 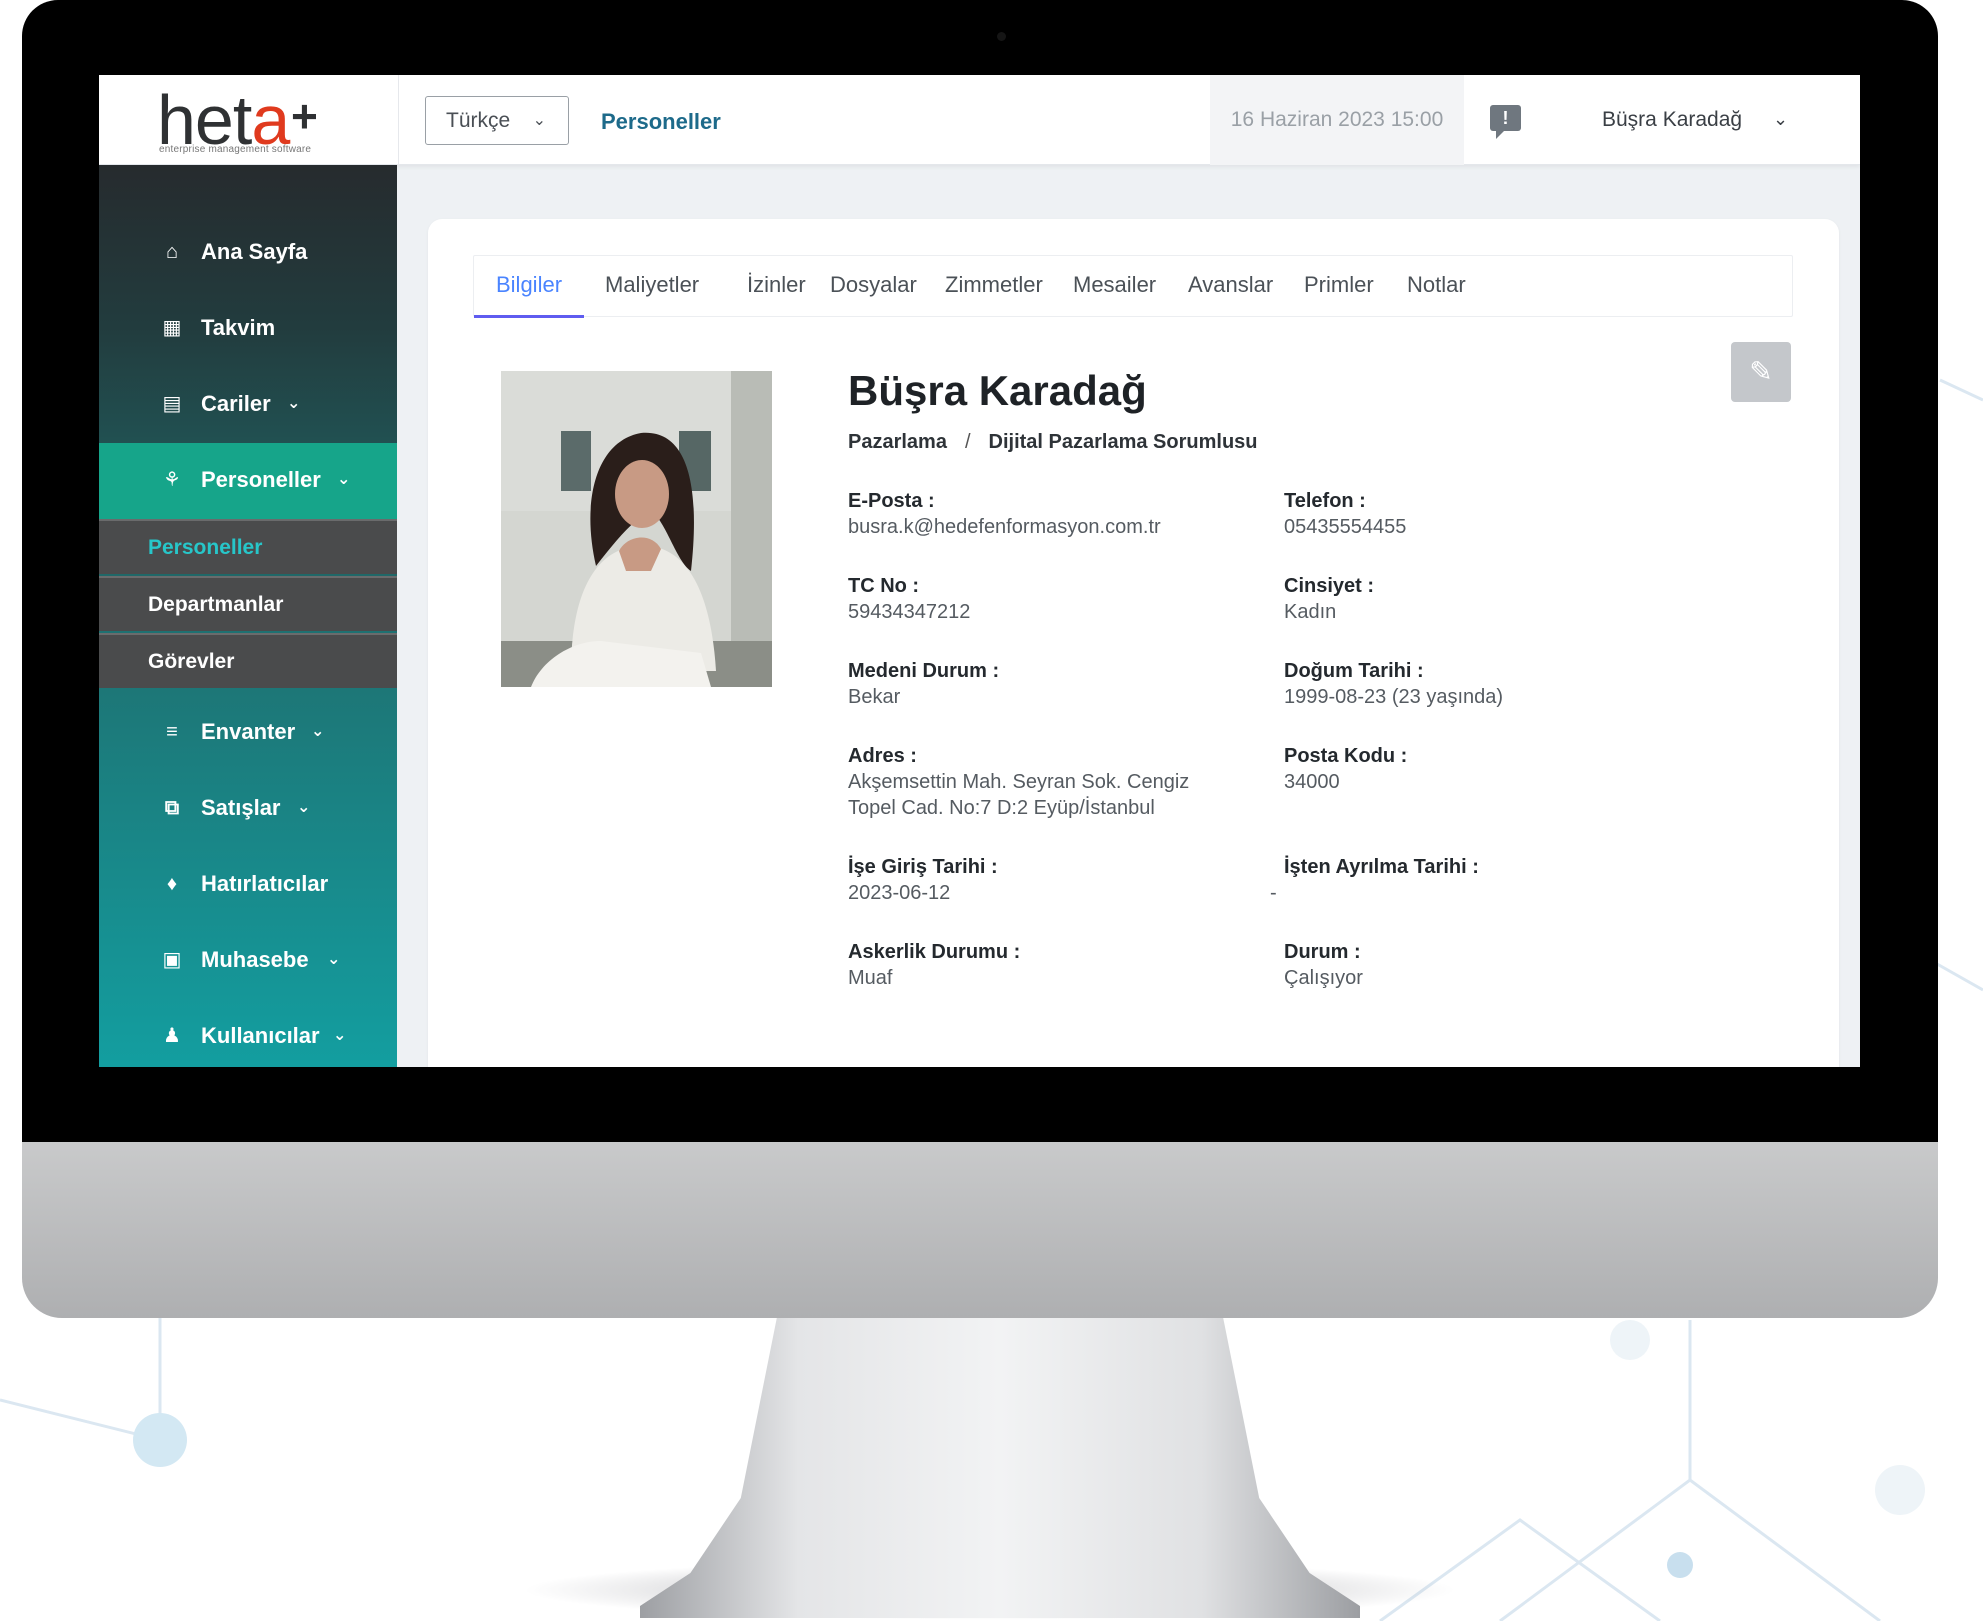 I want to click on list-icon: ≡, so click(x=172, y=732).